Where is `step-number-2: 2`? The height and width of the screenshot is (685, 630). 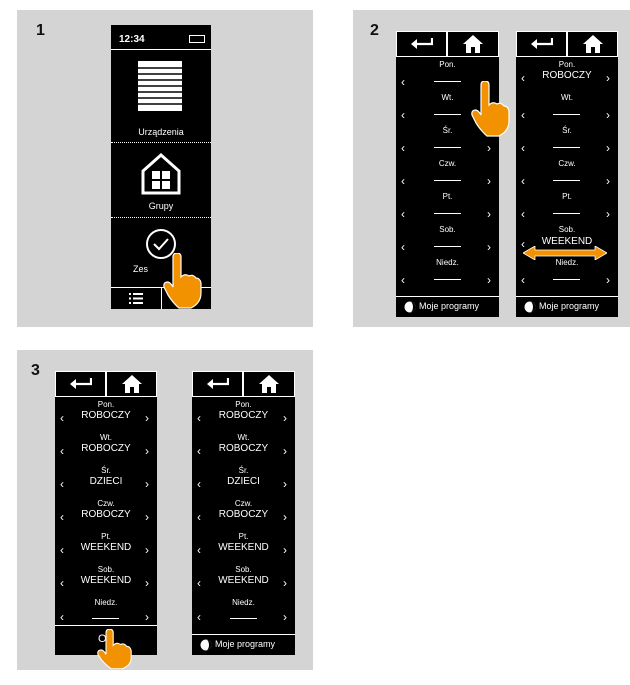 step-number-2: 2 is located at coordinates (374, 30).